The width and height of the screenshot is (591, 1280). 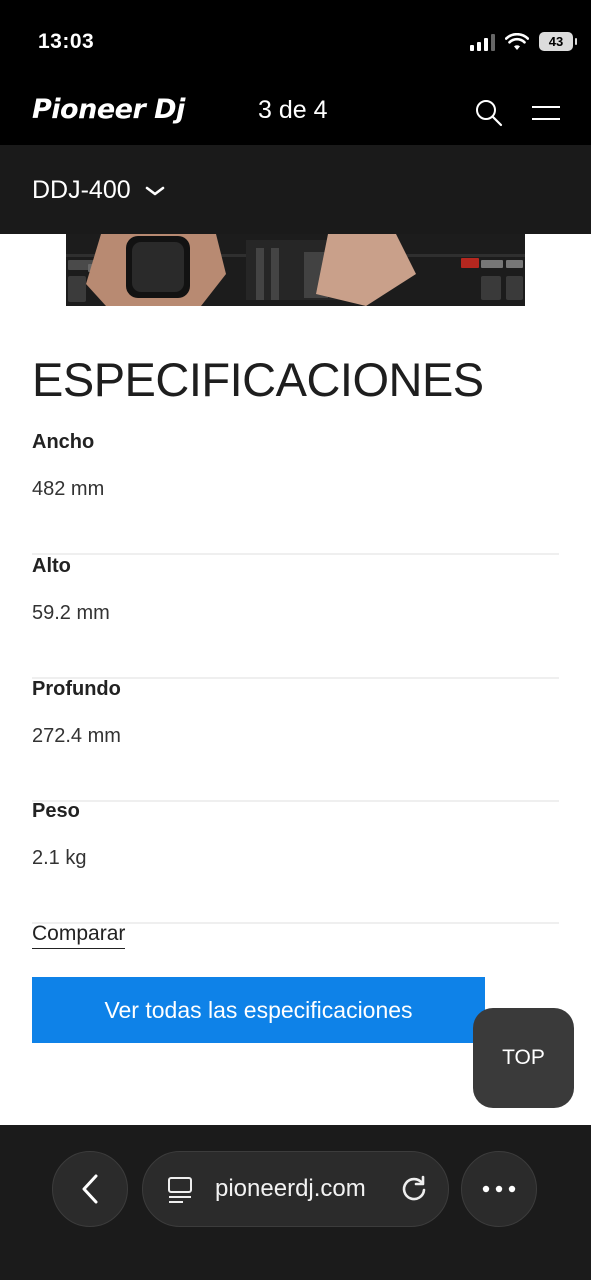 I want to click on spec-value: 2.1 kg, so click(x=59, y=858).